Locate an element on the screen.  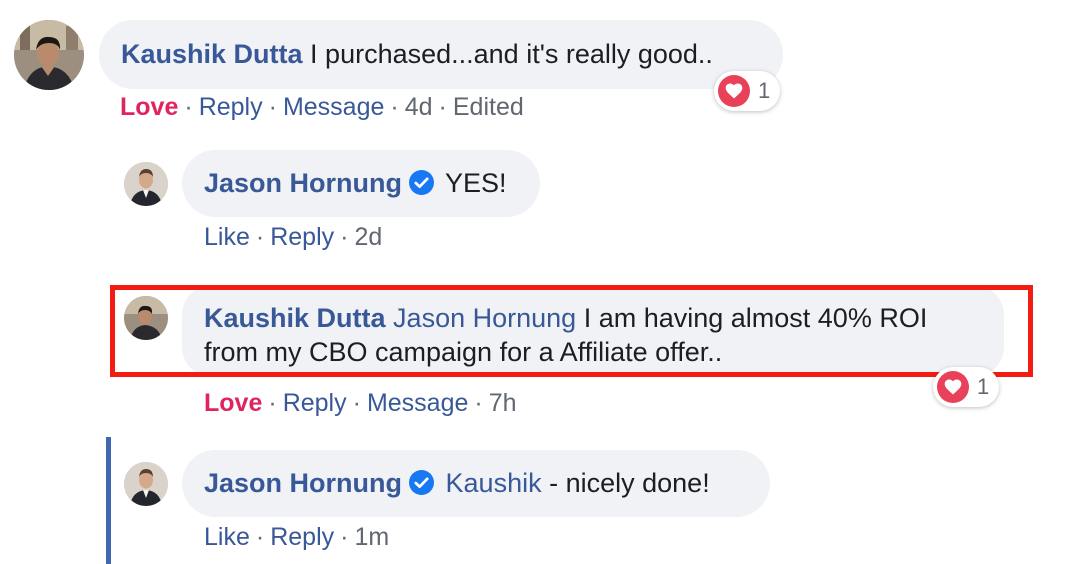
mention-link: Kaushik is located at coordinates (494, 483).